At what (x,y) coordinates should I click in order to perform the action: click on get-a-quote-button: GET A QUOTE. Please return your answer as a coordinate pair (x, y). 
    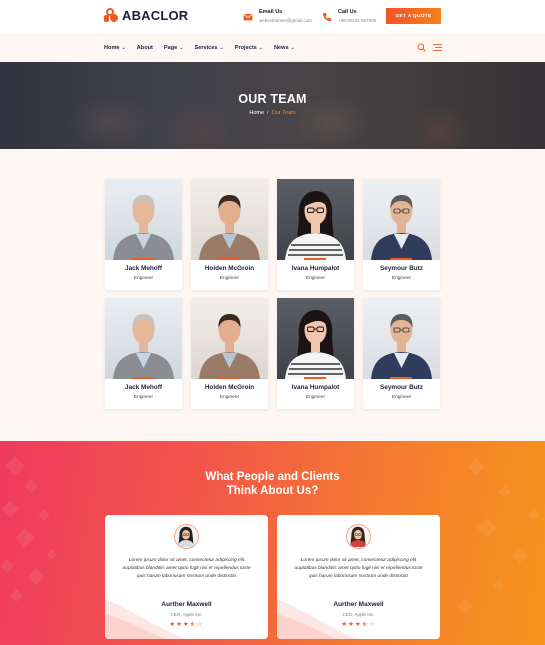
    Looking at the image, I should click on (413, 16).